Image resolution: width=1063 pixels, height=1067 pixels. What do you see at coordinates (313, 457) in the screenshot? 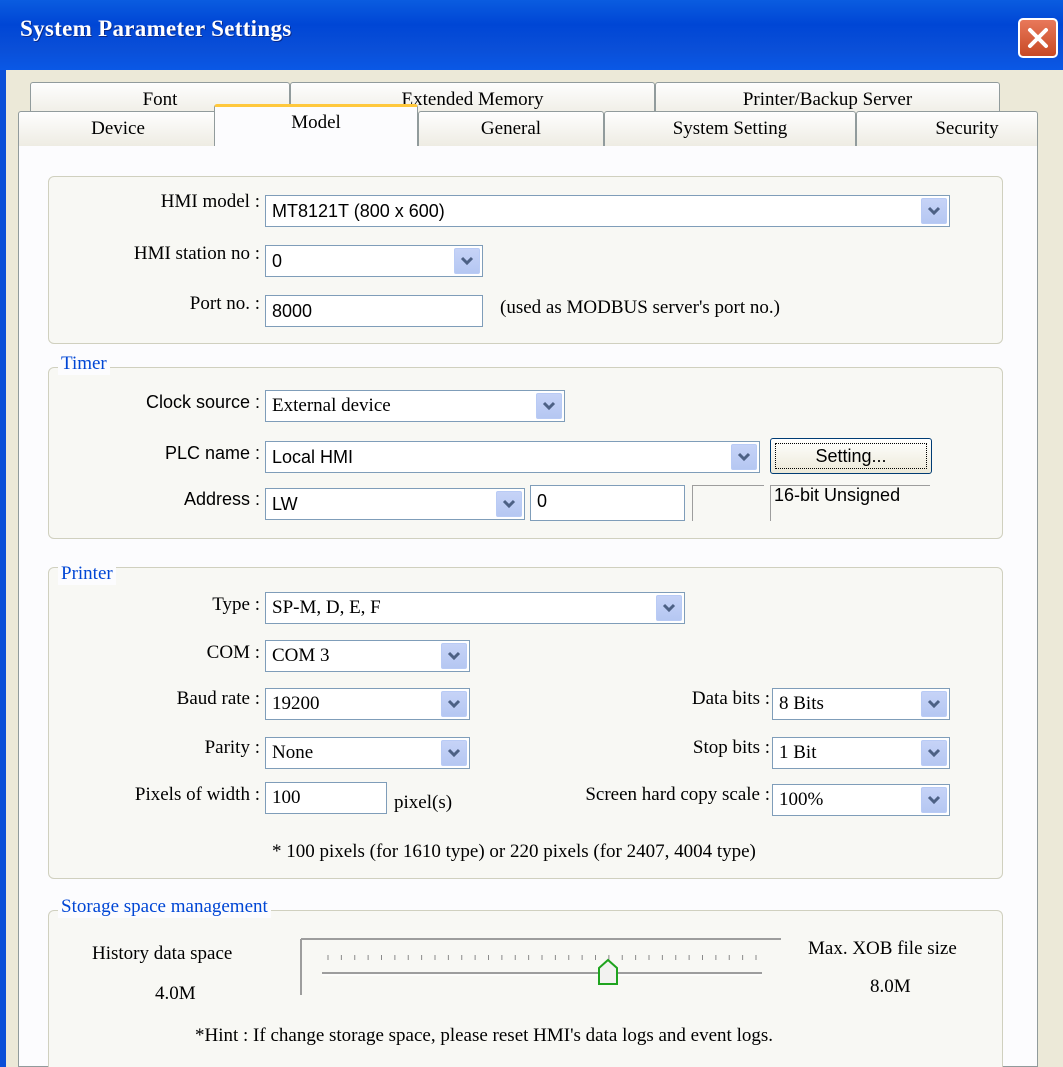
I see `plc-name-value: Local HMI` at bounding box center [313, 457].